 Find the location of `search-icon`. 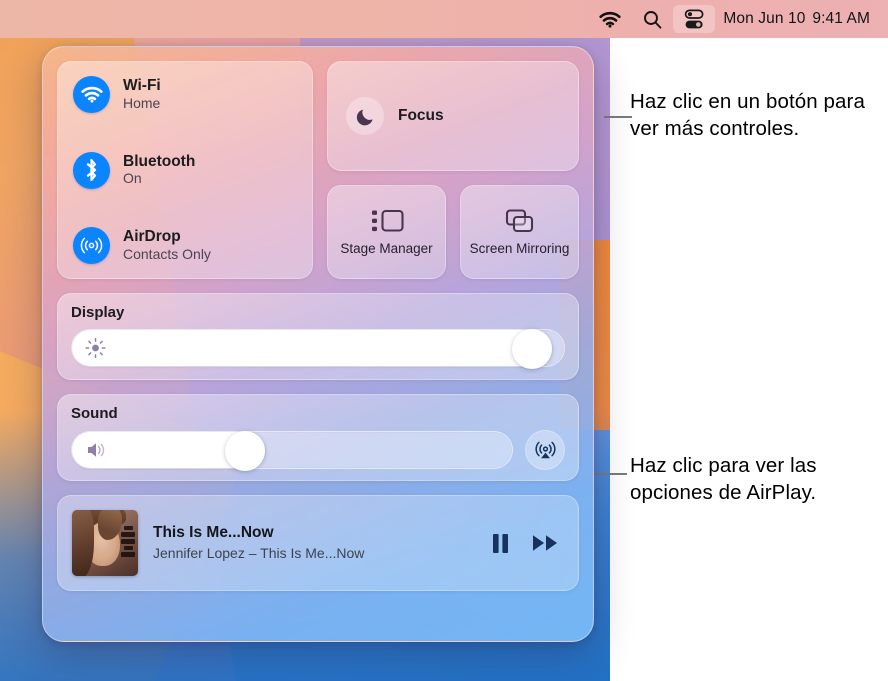

search-icon is located at coordinates (652, 19).